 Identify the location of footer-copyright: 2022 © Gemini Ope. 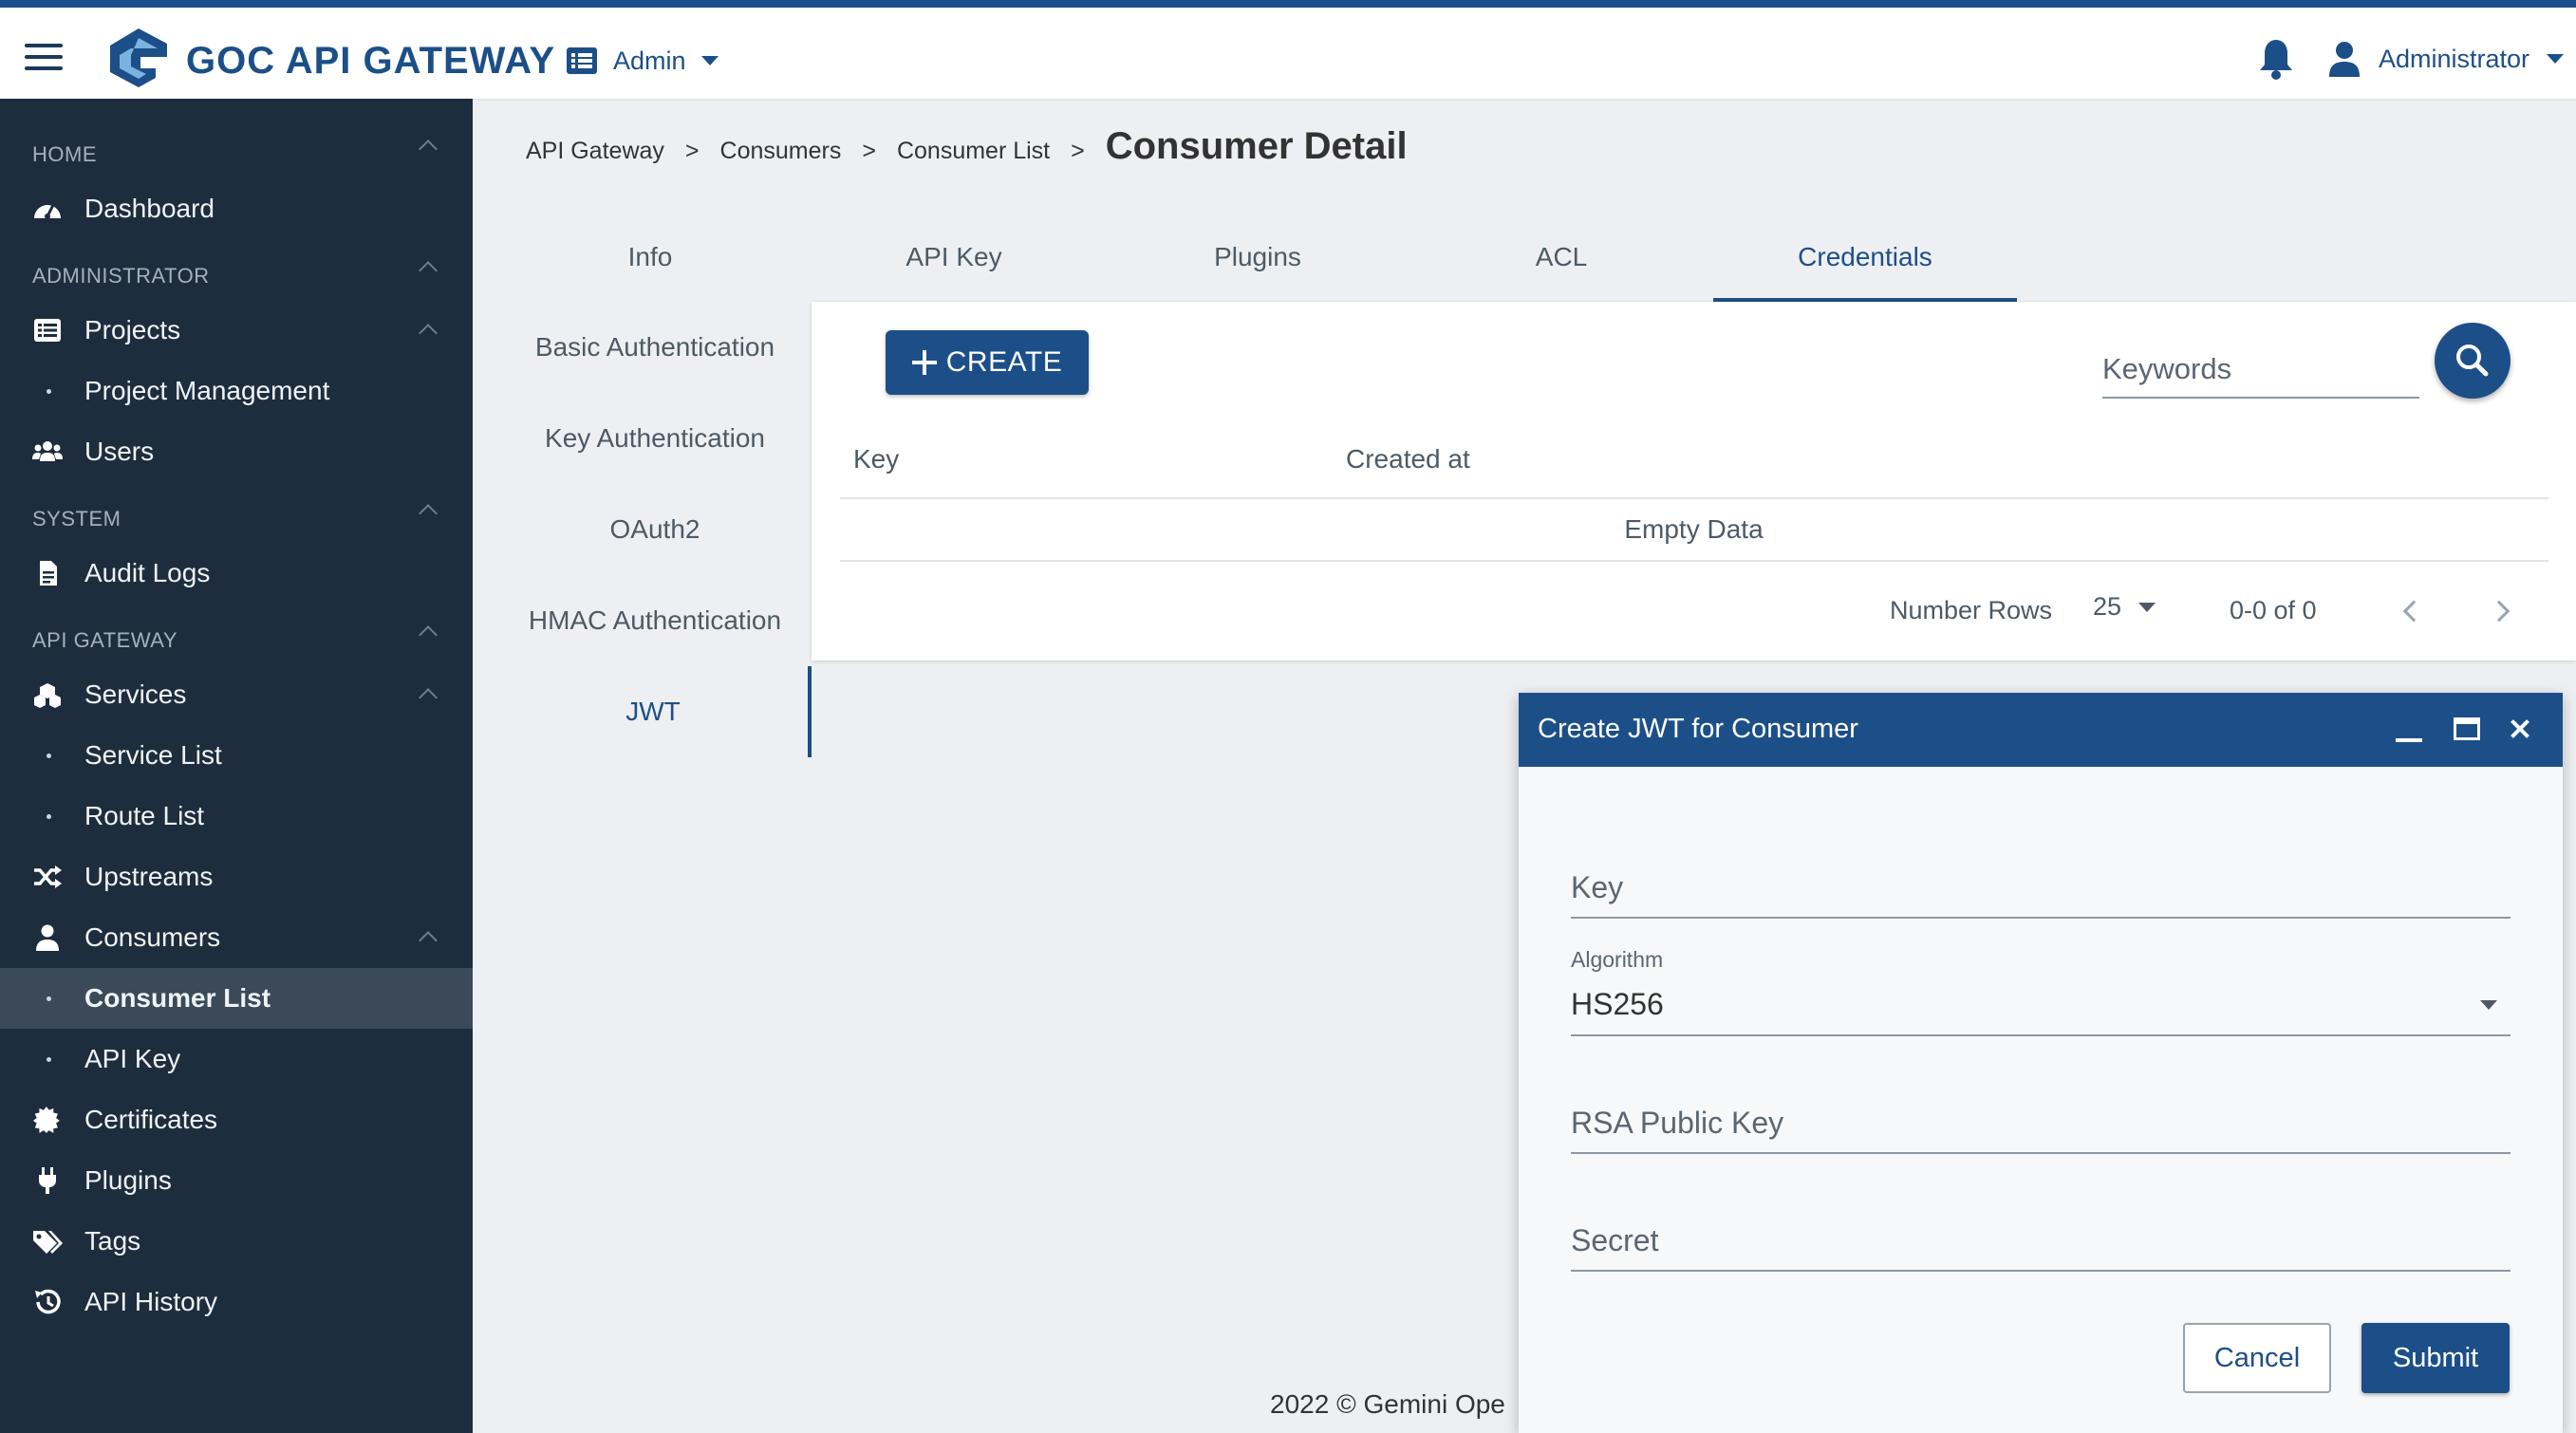
(1387, 1404).